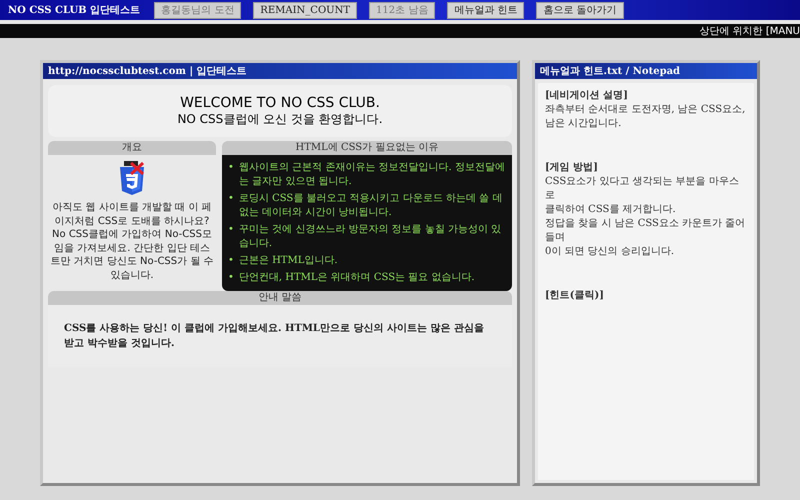 The width and height of the screenshot is (800, 500). I want to click on section-text: CSS요소가 있다고 생각되는 부분을 마우스로, so click(642, 189).